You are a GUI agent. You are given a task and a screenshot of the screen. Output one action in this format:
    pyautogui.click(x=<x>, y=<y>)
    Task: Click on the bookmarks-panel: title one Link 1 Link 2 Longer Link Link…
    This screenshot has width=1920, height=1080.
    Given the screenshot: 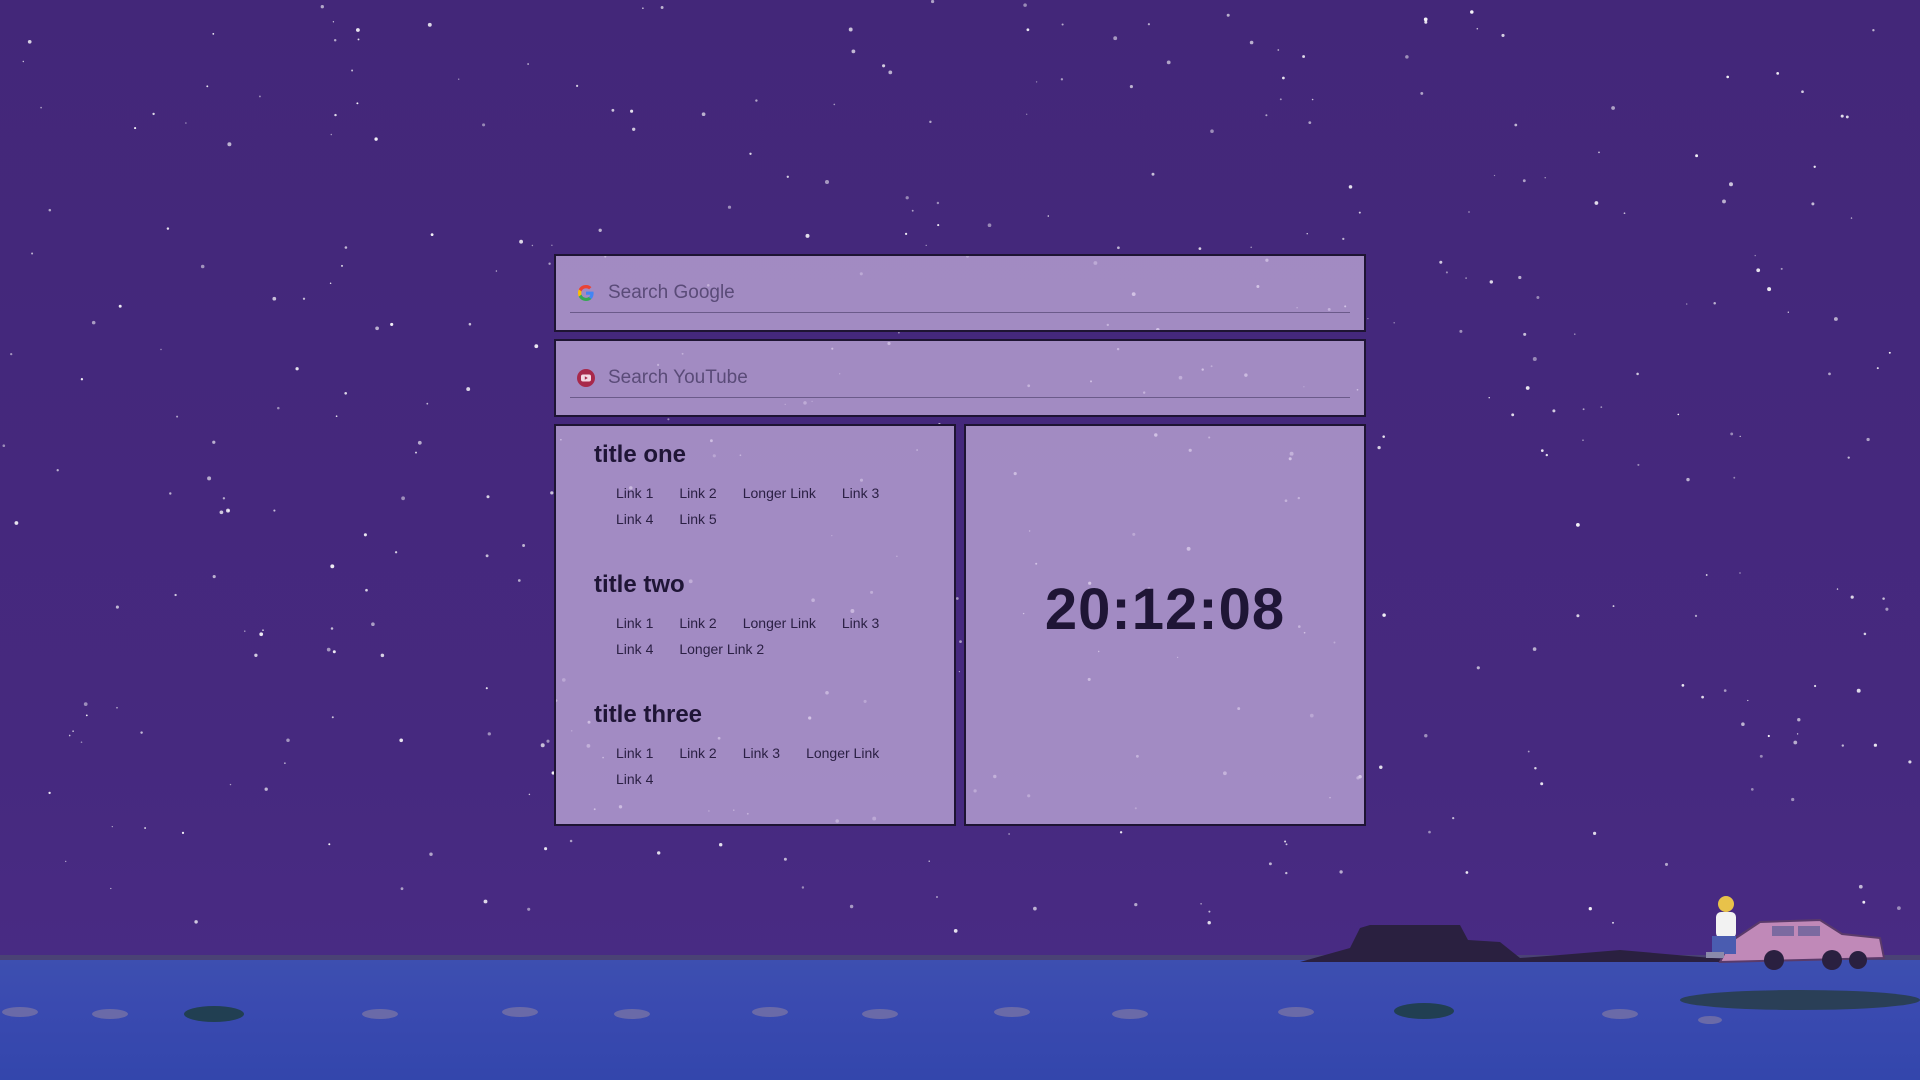 What is the action you would take?
    pyautogui.click(x=755, y=625)
    